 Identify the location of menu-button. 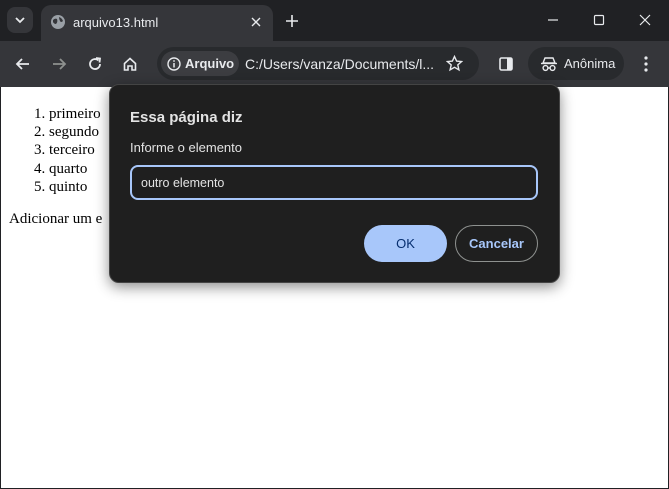
(646, 64).